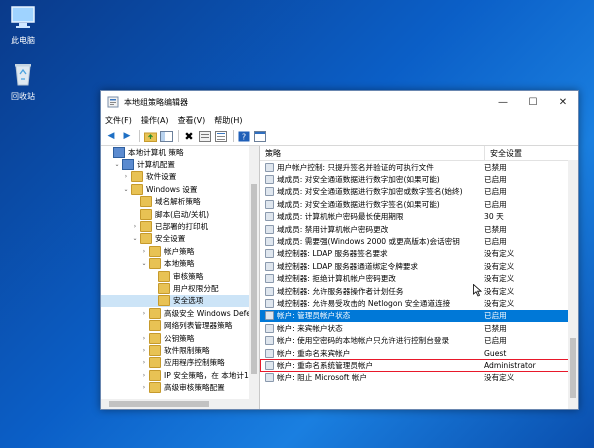 This screenshot has height=448, width=594. What do you see at coordinates (180, 189) in the screenshot?
I see `tree-item: ⌄ Windows 设置` at bounding box center [180, 189].